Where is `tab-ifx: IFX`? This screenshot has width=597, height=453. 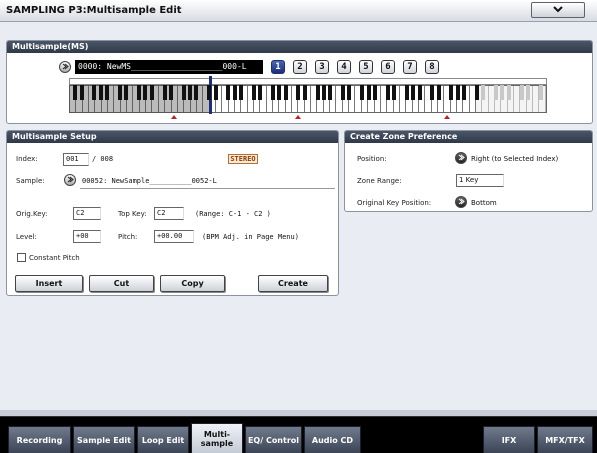 tab-ifx: IFX is located at coordinates (509, 439).